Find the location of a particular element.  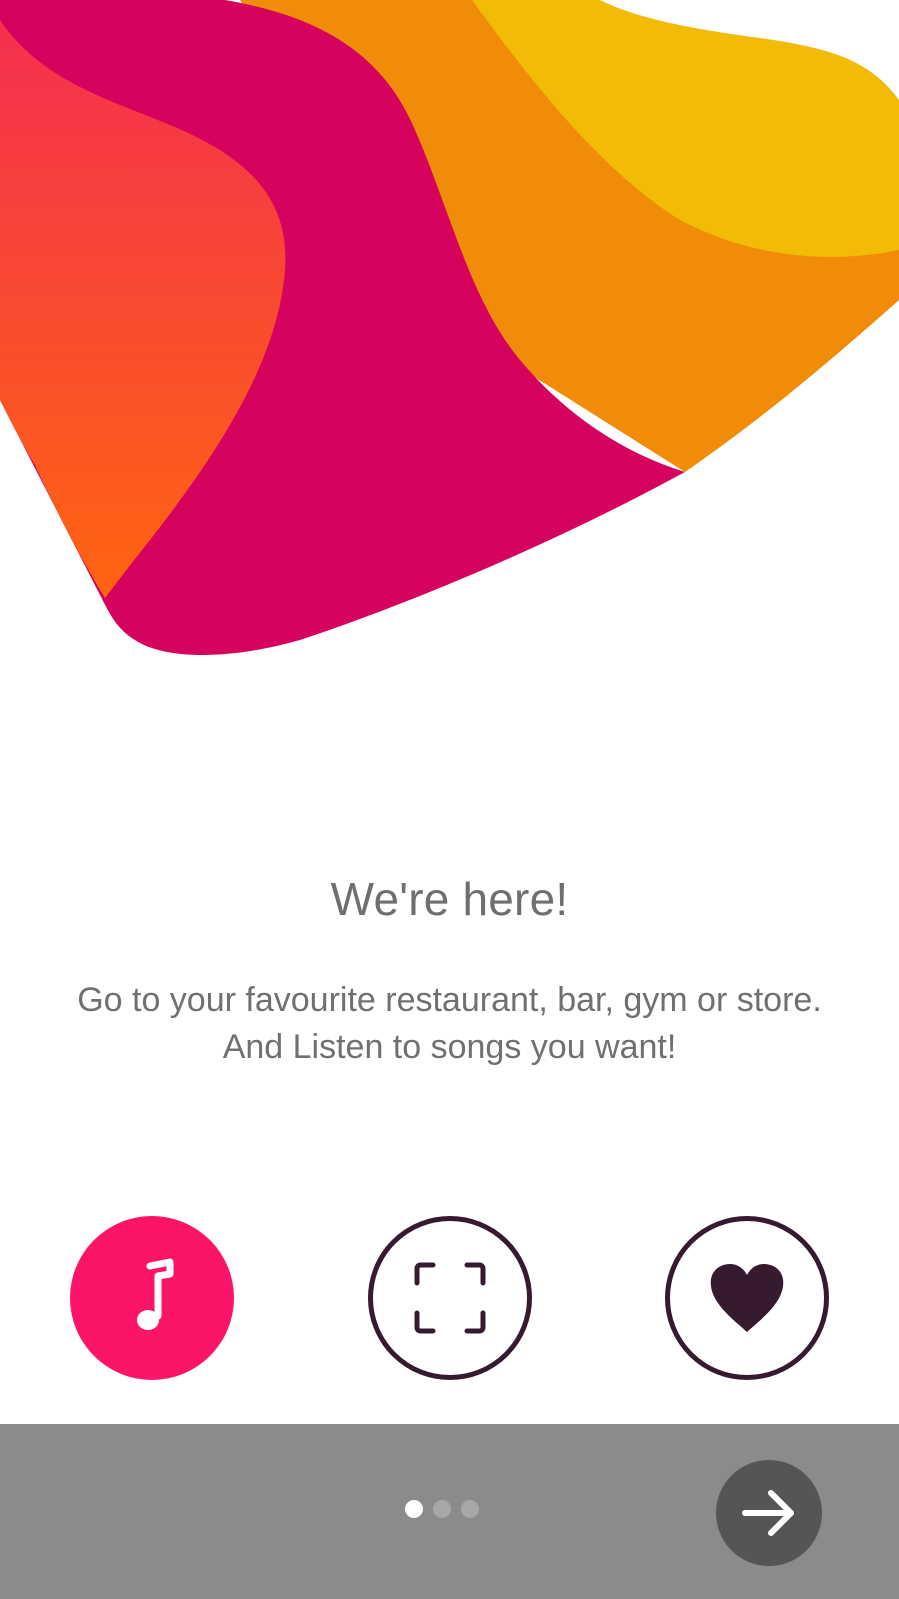

page-title: We're here! is located at coordinates (449, 899).